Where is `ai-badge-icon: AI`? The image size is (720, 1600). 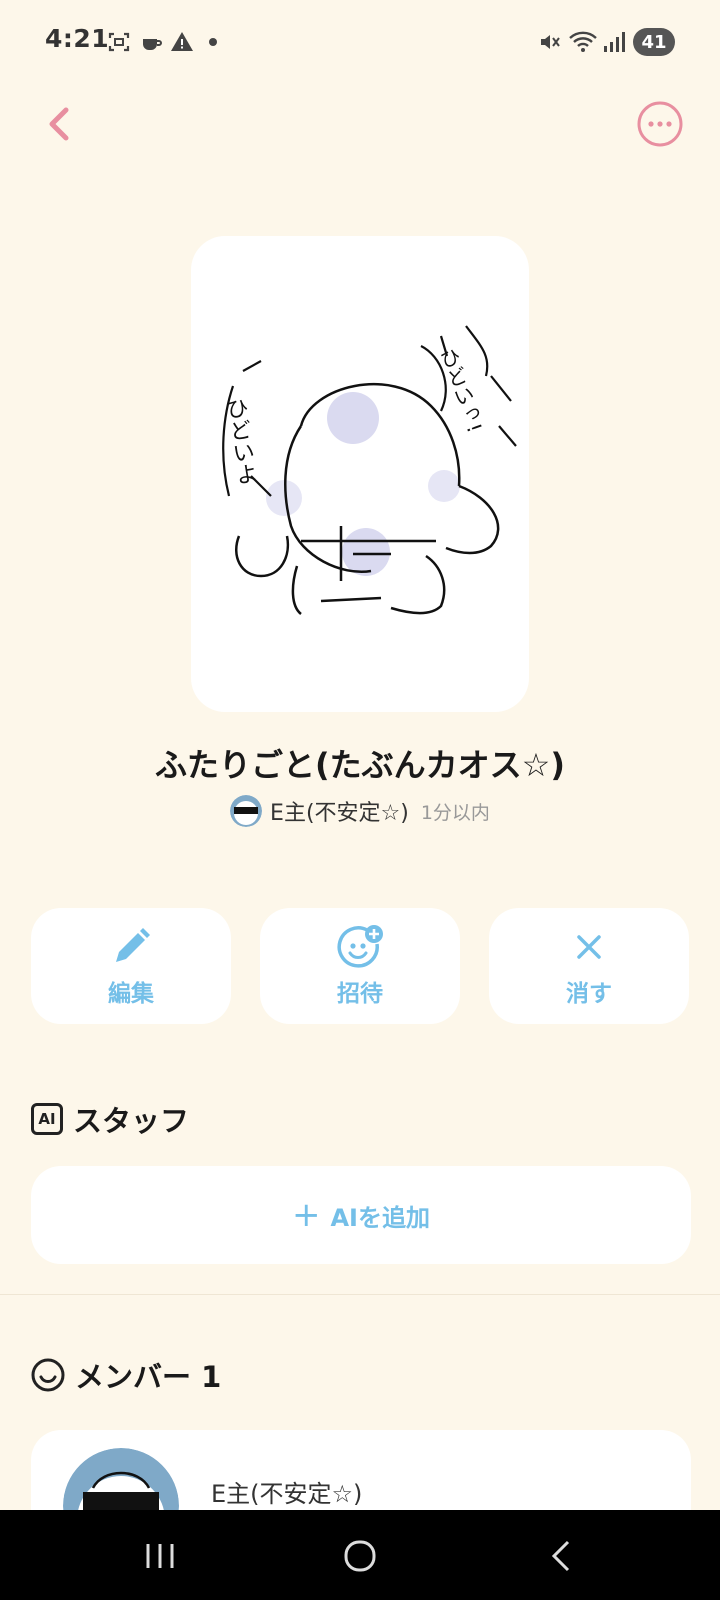 ai-badge-icon: AI is located at coordinates (47, 1119).